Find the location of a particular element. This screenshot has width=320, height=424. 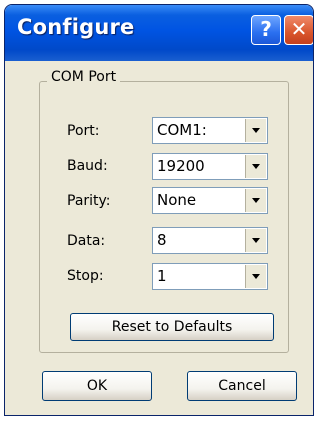

parity-label: Parity: is located at coordinates (89, 201).